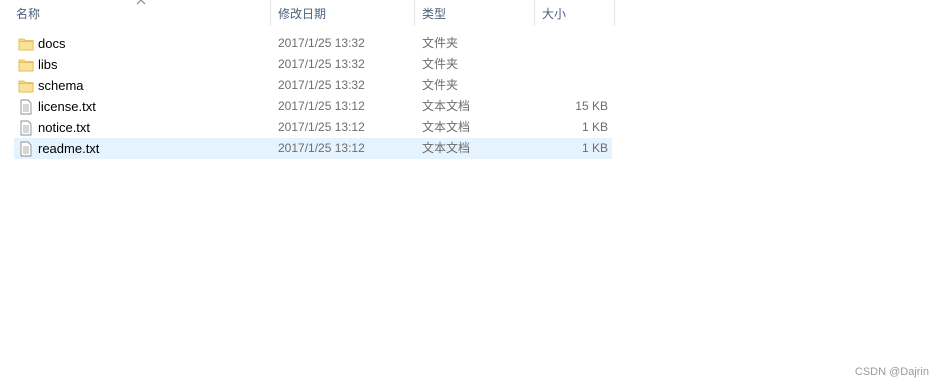 This screenshot has width=943, height=388. I want to click on file-row-schema: schema 2017/1/25 13:32 文件夹, so click(313, 85).